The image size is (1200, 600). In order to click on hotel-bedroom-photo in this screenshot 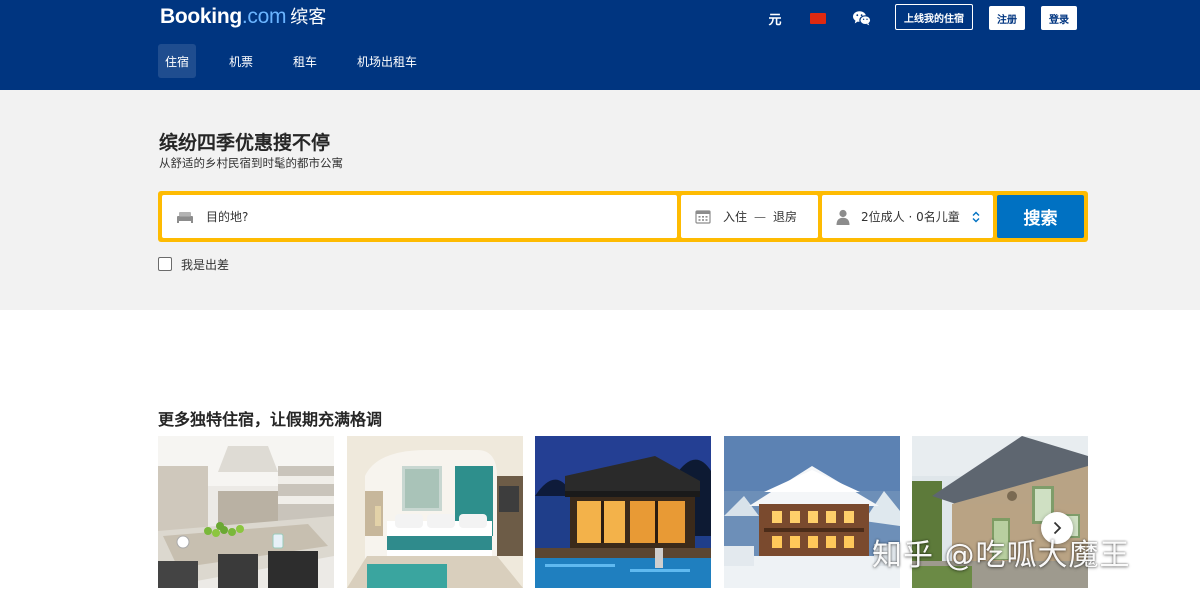, I will do `click(435, 512)`.